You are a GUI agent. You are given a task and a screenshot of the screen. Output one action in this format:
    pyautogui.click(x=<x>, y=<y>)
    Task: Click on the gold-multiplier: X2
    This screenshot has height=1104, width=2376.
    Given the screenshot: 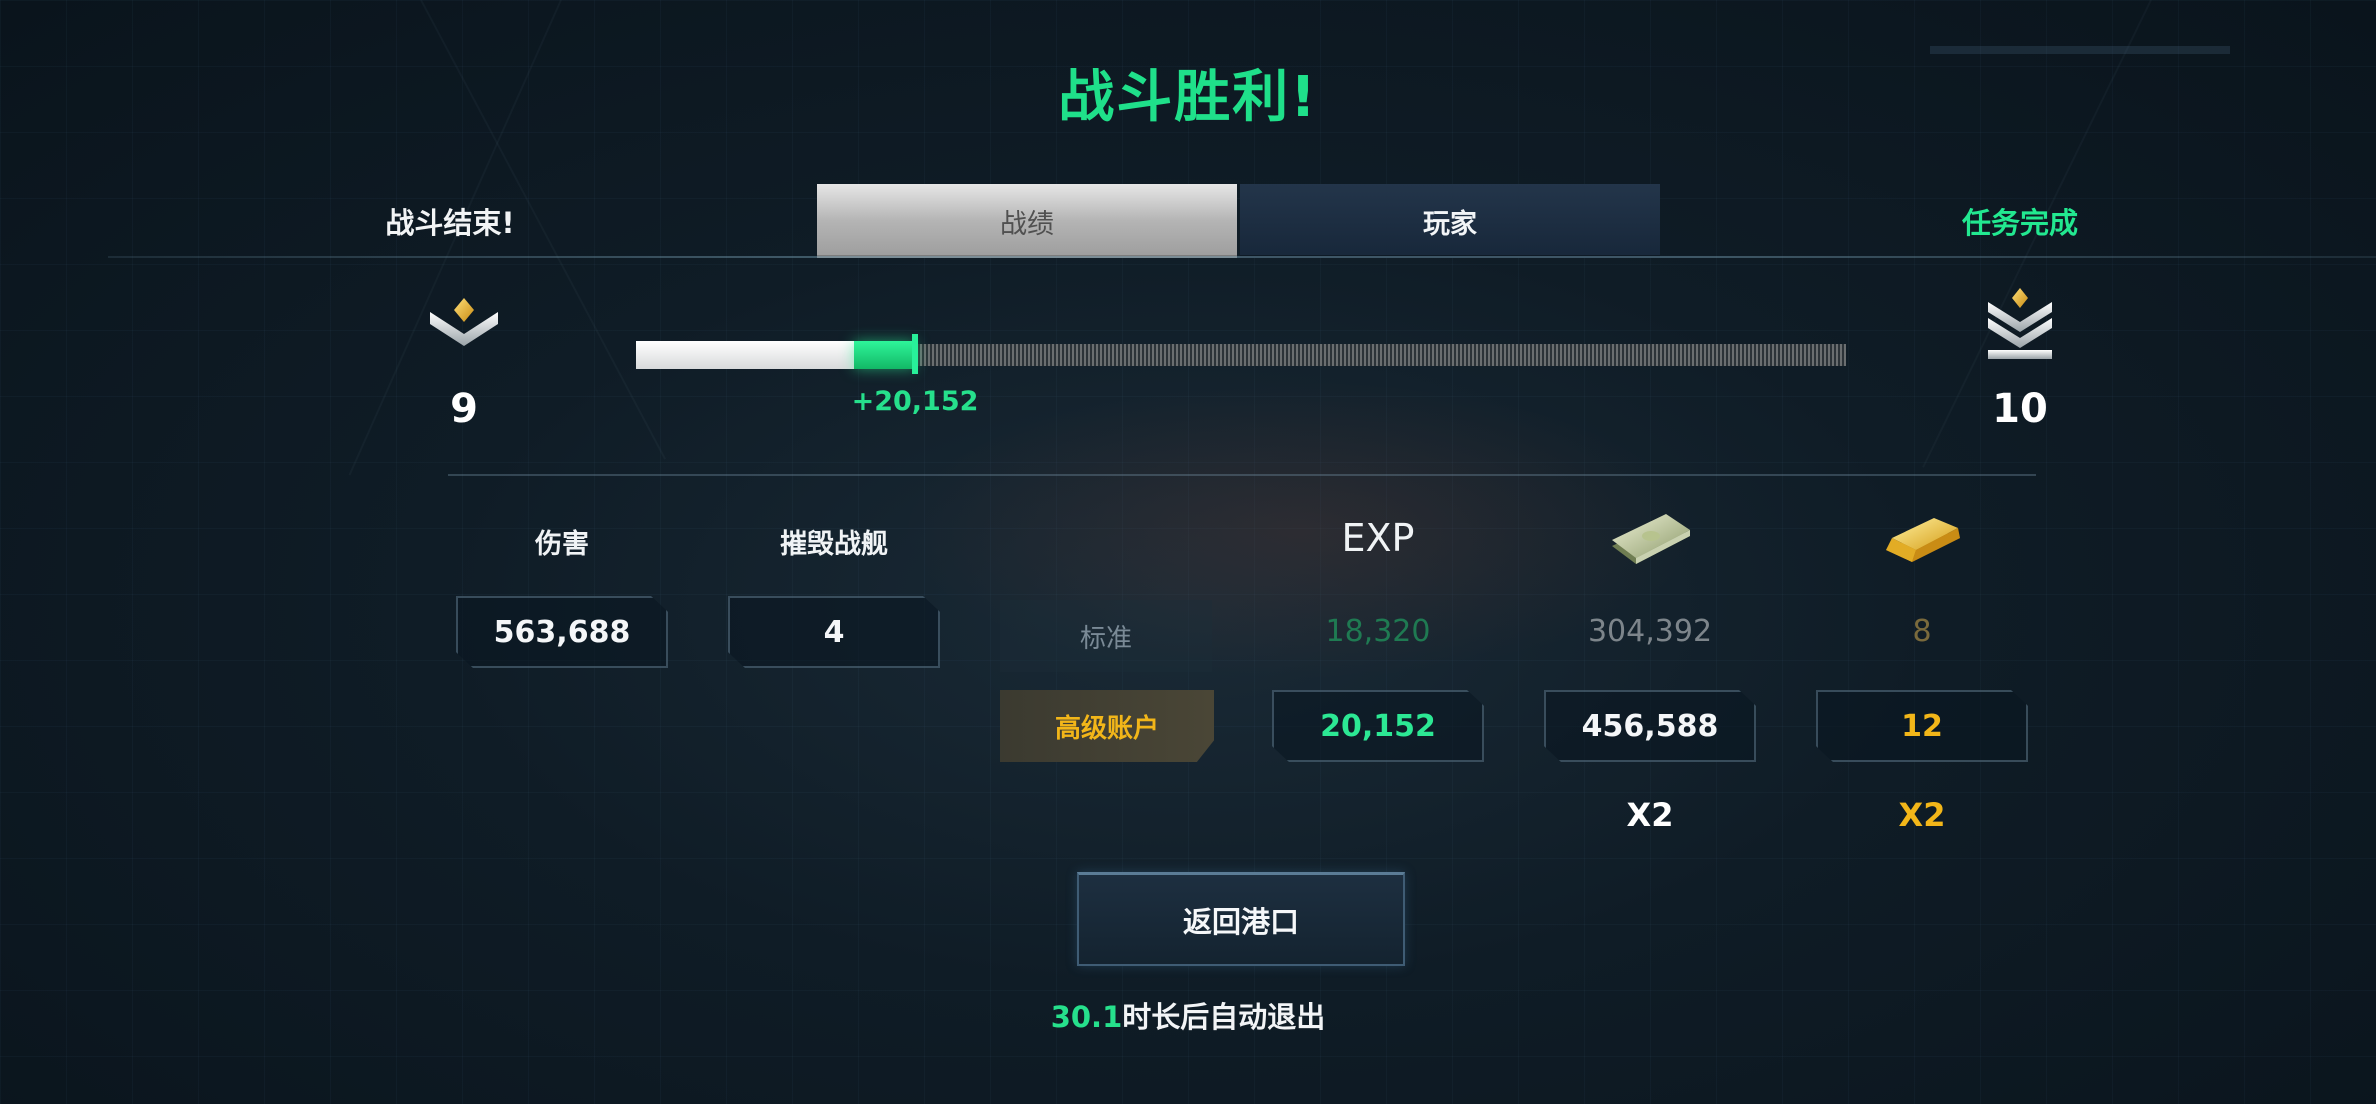 What is the action you would take?
    pyautogui.click(x=1922, y=815)
    